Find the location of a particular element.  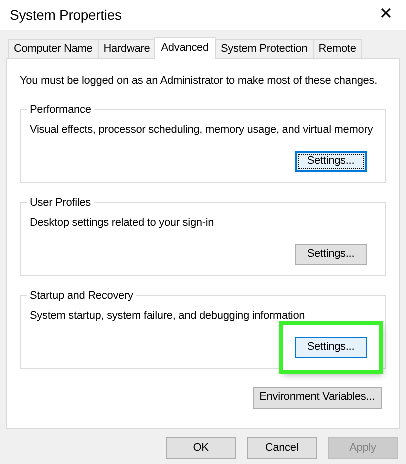

window-title: System Properties is located at coordinates (66, 15).